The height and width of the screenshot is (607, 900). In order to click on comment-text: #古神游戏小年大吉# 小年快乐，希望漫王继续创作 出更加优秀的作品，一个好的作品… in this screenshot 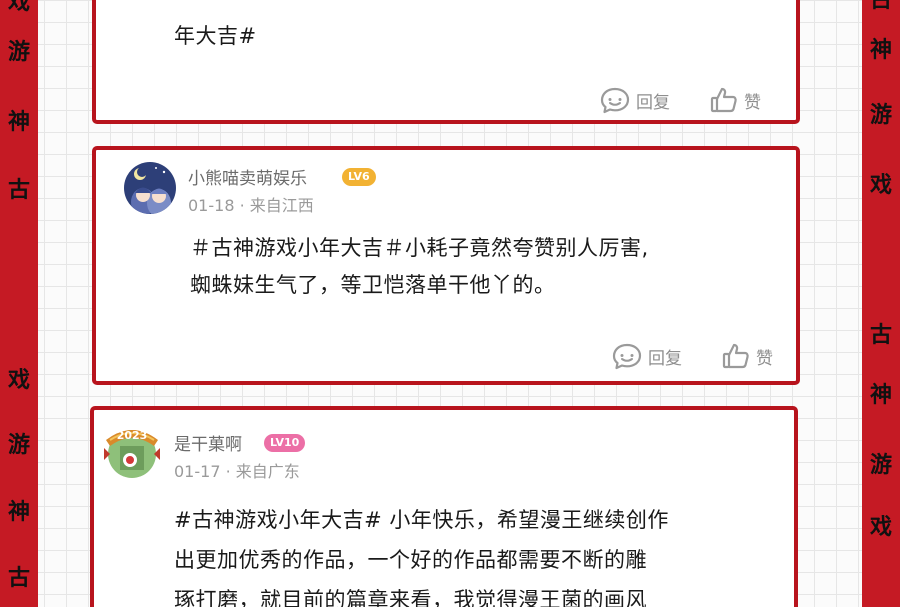, I will do `click(421, 553)`.